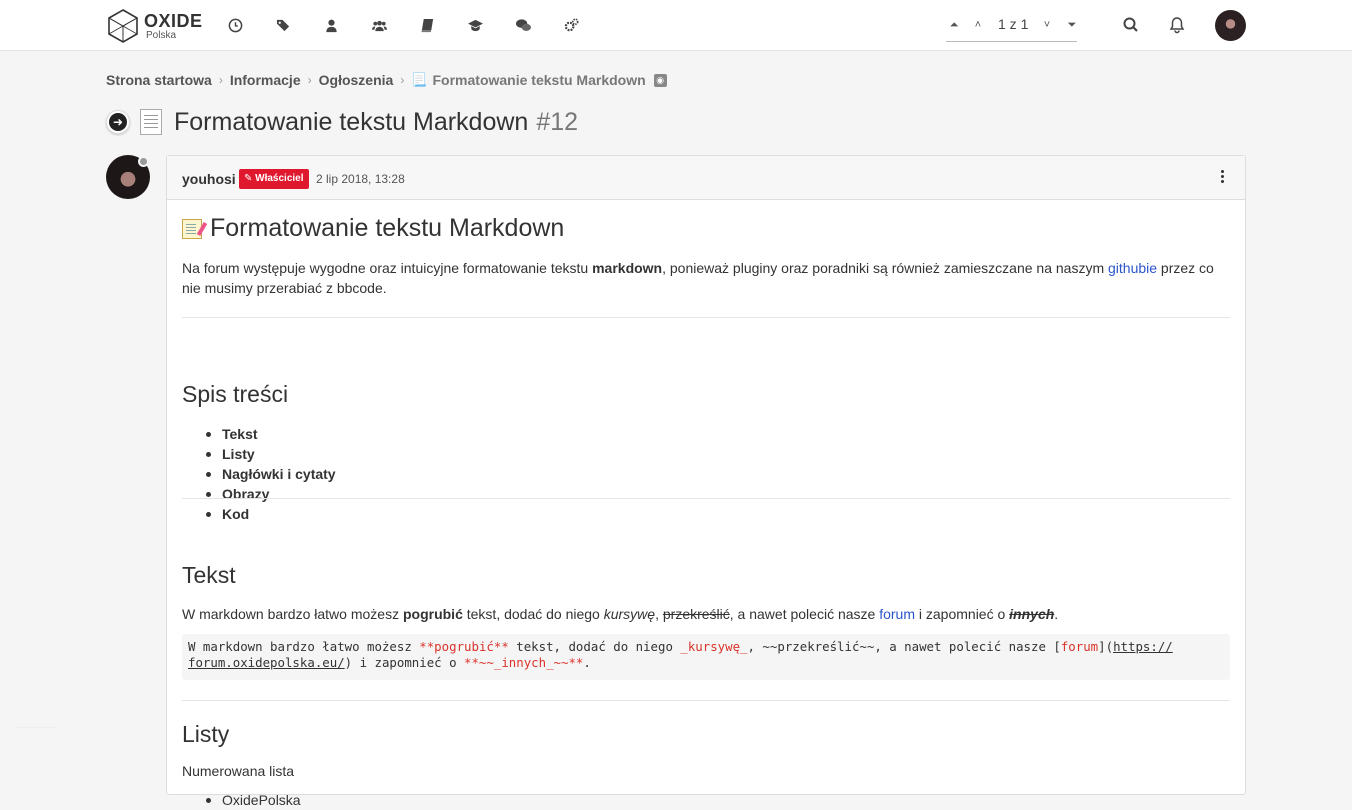 This screenshot has height=810, width=1352. What do you see at coordinates (1106, 646) in the screenshot?
I see `code-text: ](` at bounding box center [1106, 646].